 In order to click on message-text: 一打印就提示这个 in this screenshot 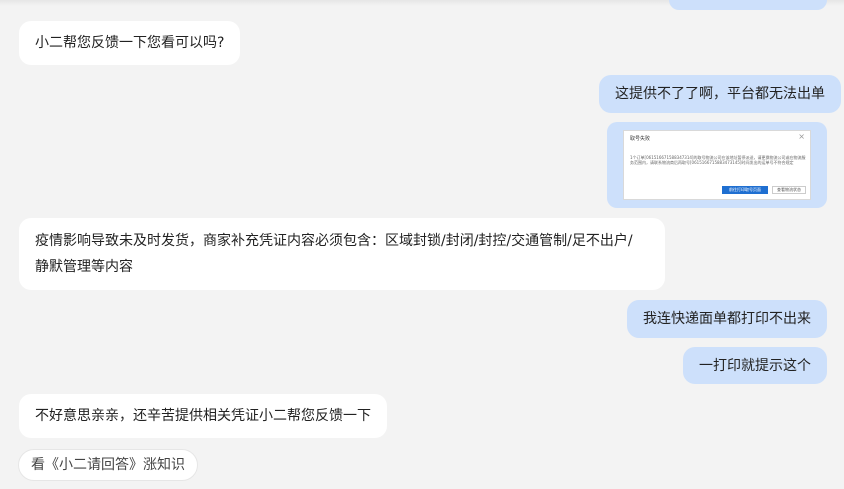, I will do `click(755, 366)`.